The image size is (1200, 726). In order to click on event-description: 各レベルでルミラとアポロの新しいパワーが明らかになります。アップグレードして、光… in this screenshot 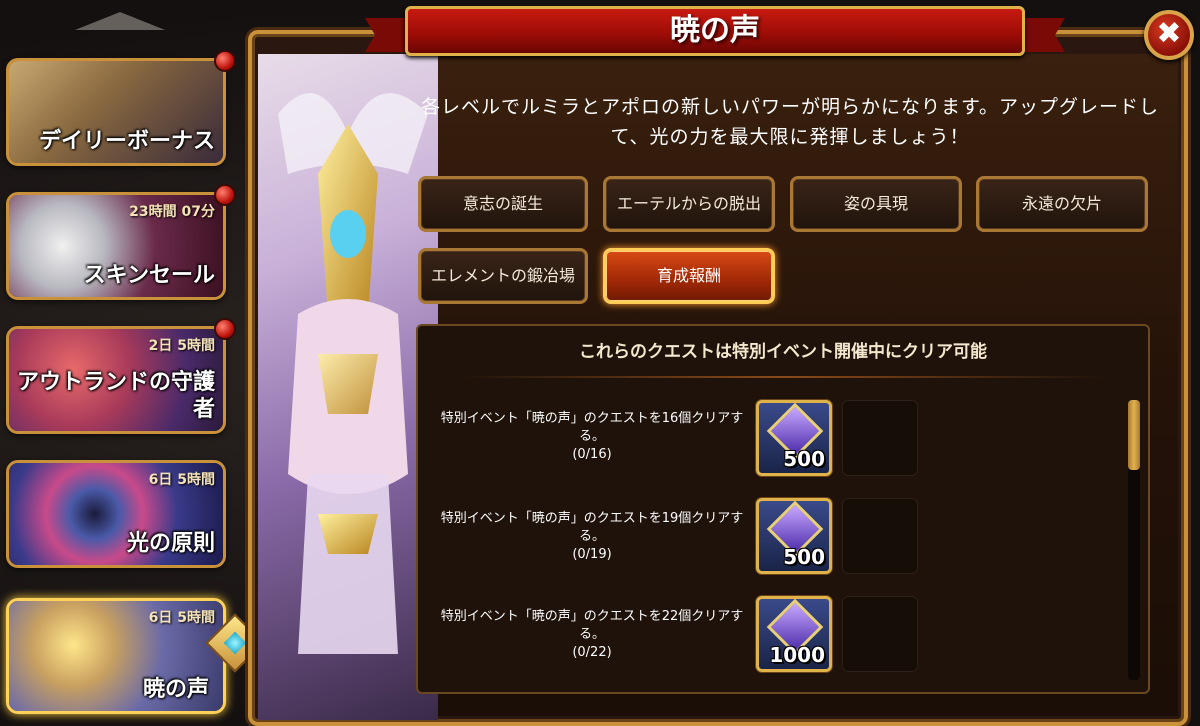, I will do `click(790, 122)`.